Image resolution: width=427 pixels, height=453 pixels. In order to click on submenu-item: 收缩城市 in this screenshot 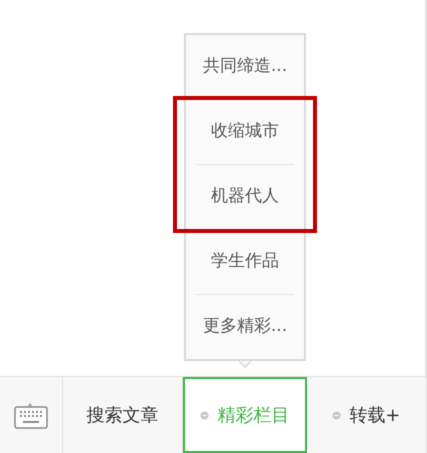, I will do `click(245, 132)`.